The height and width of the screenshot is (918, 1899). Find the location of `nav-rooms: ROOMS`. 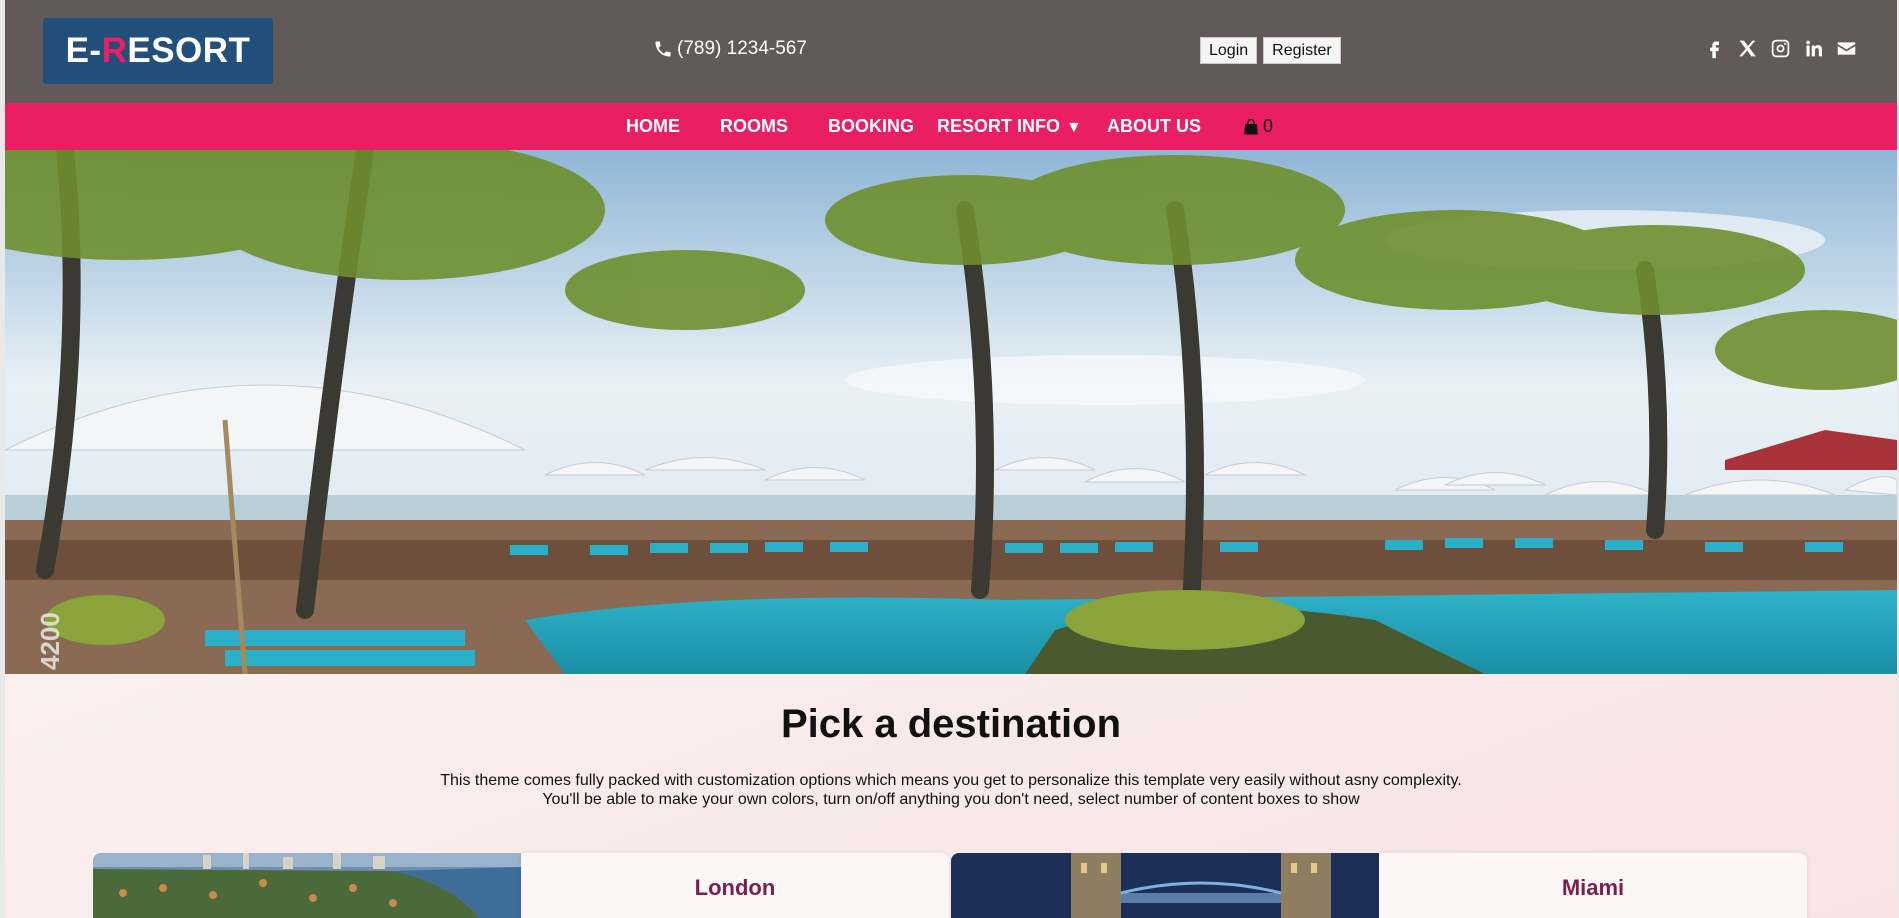

nav-rooms: ROOMS is located at coordinates (754, 126).